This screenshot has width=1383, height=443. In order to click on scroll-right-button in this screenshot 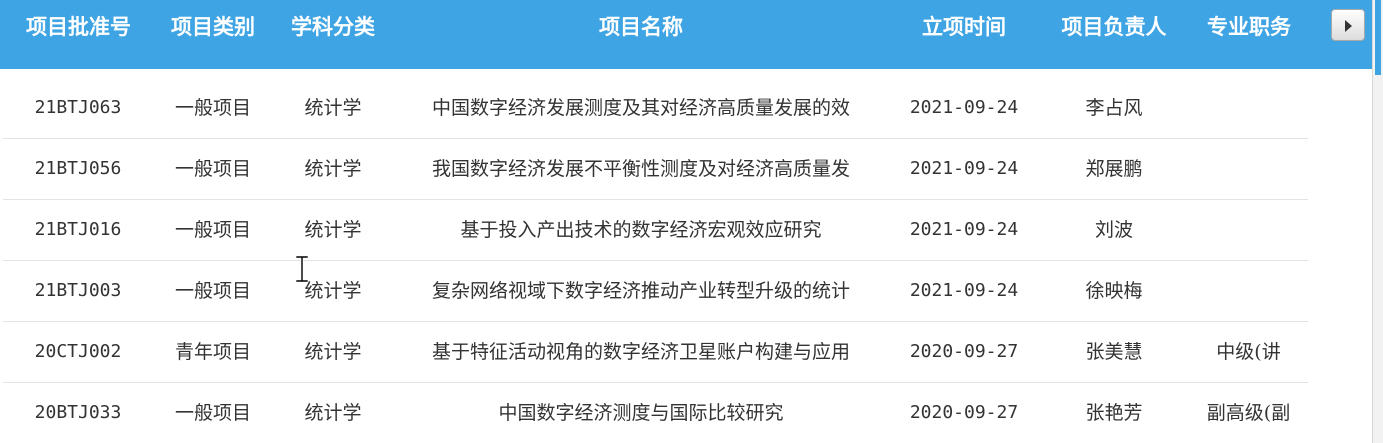, I will do `click(1348, 25)`.